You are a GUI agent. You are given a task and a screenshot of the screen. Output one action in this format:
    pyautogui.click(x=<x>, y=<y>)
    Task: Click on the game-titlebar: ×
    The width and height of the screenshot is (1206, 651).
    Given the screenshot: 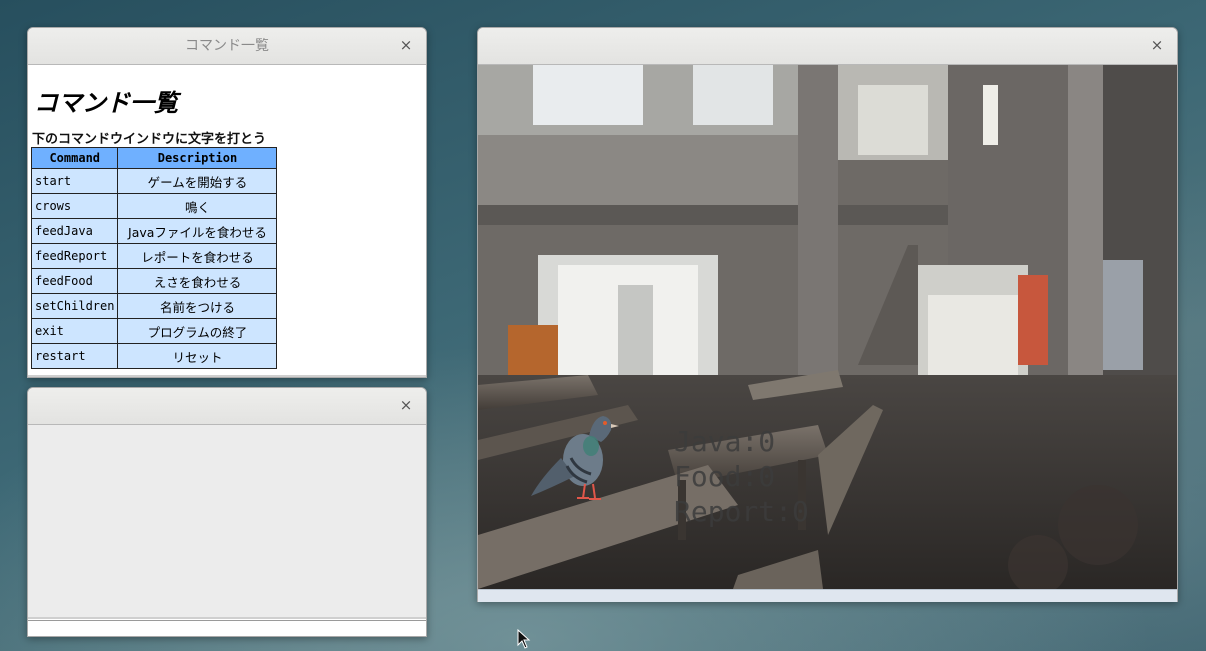 What is the action you would take?
    pyautogui.click(x=827, y=46)
    